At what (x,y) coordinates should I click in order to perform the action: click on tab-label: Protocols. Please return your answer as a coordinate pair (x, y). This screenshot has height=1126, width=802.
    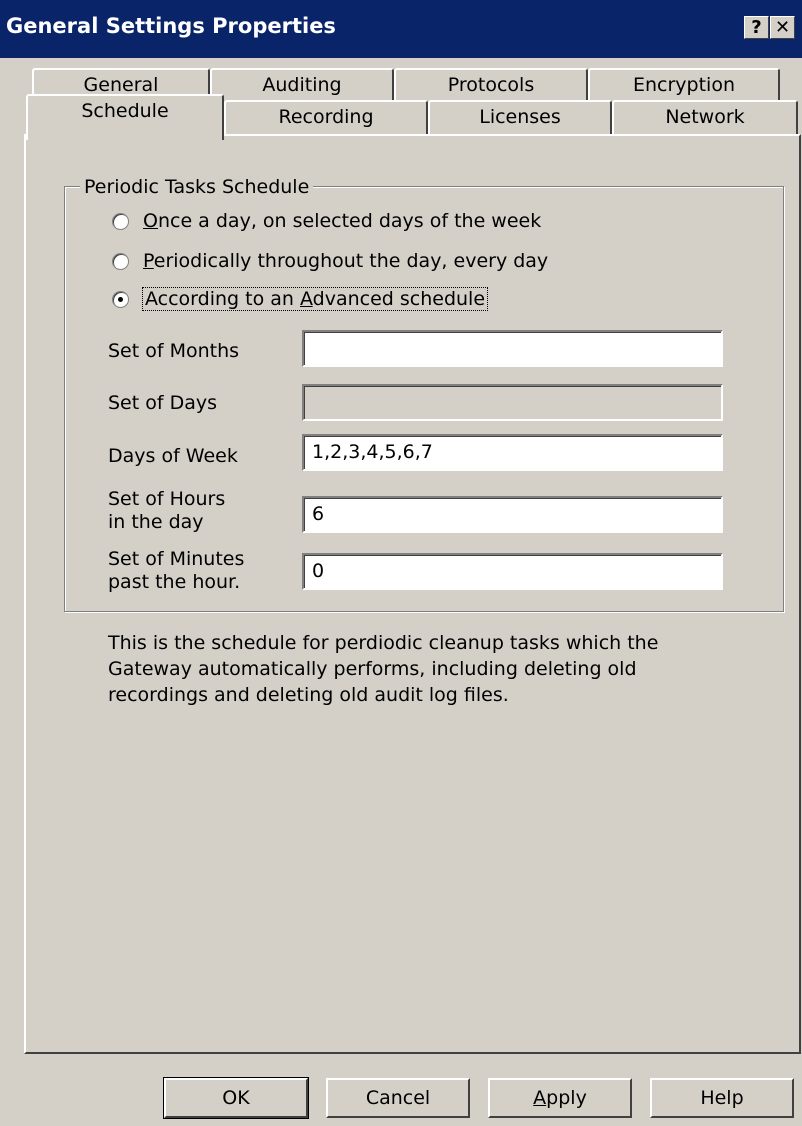
    Looking at the image, I should click on (491, 85).